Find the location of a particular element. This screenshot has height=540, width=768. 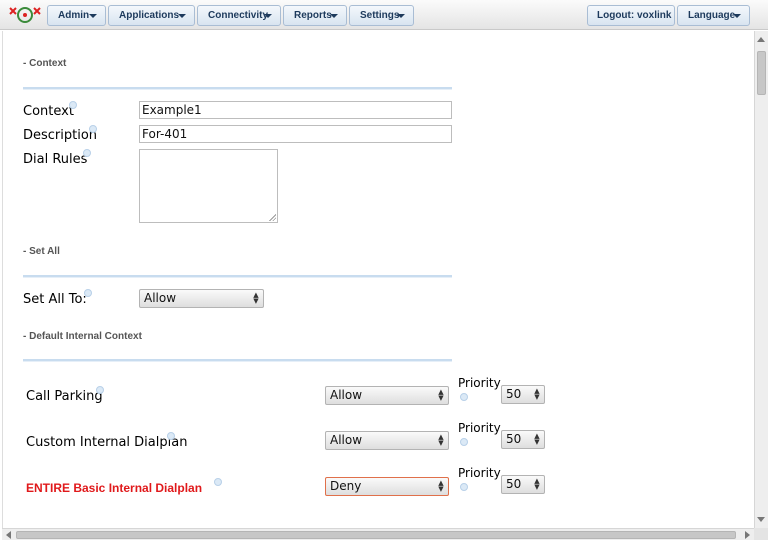

priority-select-custom-internal-dialplan: 50 ▲ ▼ is located at coordinates (523, 439).